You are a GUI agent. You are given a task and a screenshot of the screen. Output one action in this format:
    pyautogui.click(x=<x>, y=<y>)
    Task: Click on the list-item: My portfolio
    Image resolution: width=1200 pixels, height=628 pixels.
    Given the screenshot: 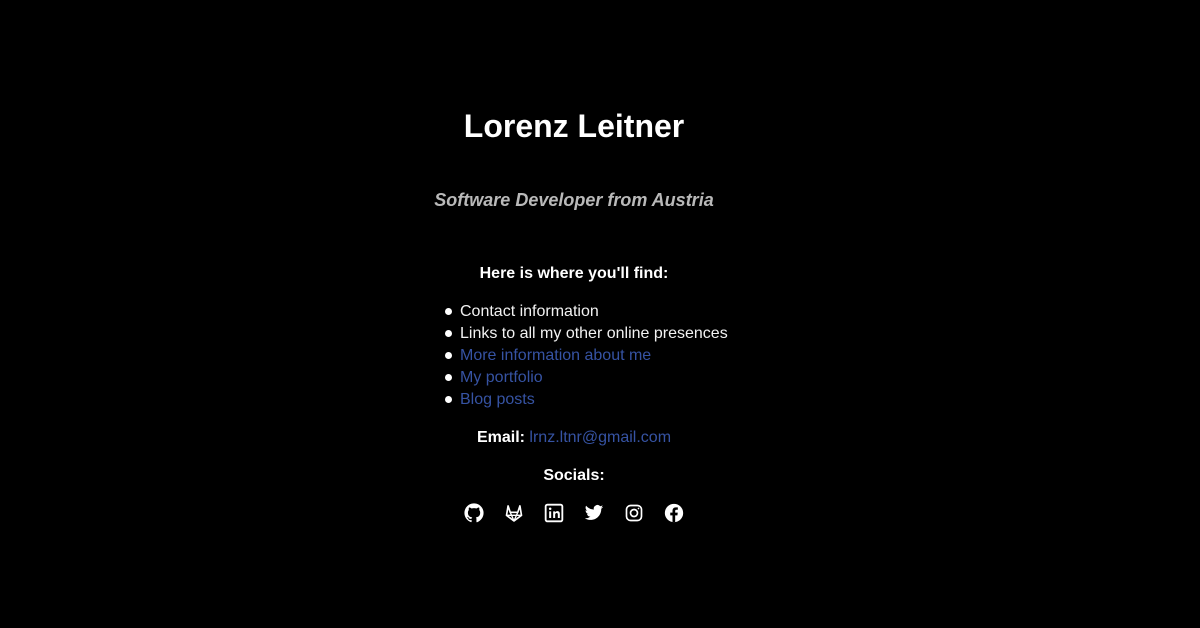 What is the action you would take?
    pyautogui.click(x=585, y=378)
    